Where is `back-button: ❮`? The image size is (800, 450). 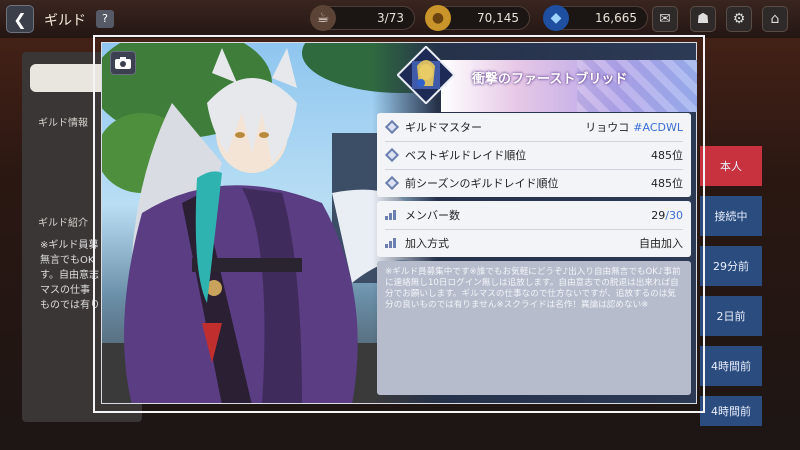 back-button: ❮ is located at coordinates (20, 19).